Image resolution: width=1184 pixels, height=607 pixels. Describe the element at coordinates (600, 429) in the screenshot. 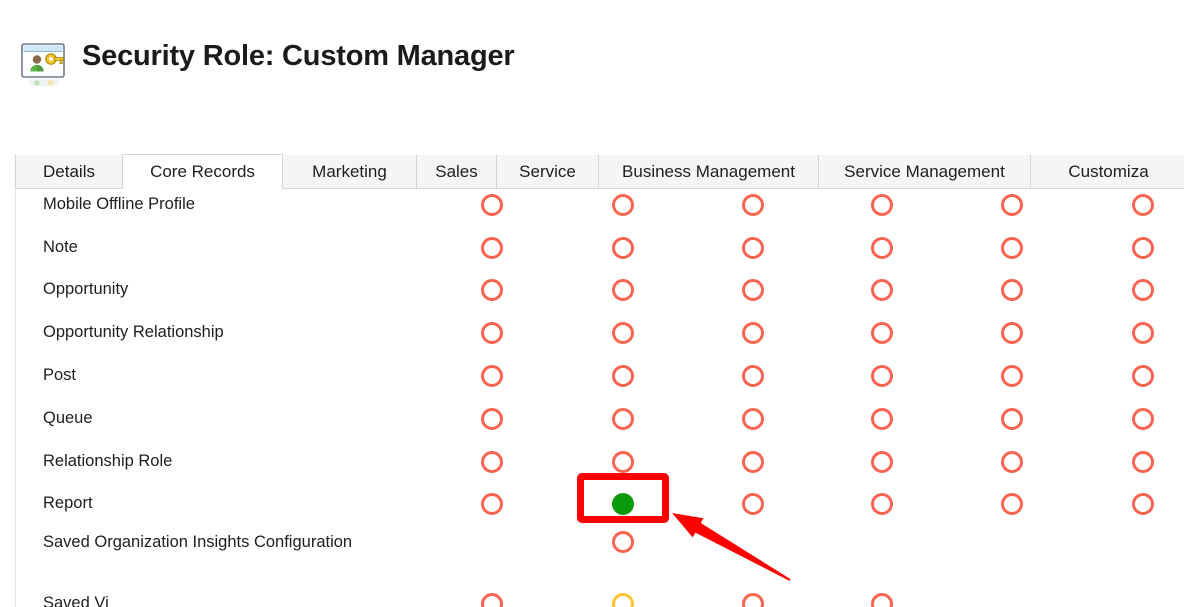

I see `table-row: Queue` at that location.